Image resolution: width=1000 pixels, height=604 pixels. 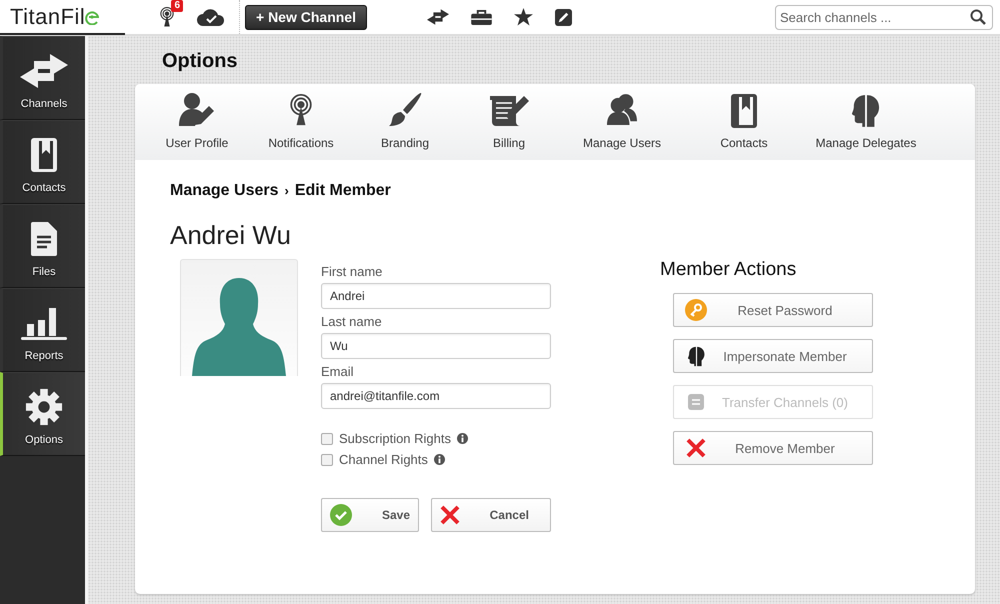 I want to click on option-tab: User Profile, so click(x=197, y=122).